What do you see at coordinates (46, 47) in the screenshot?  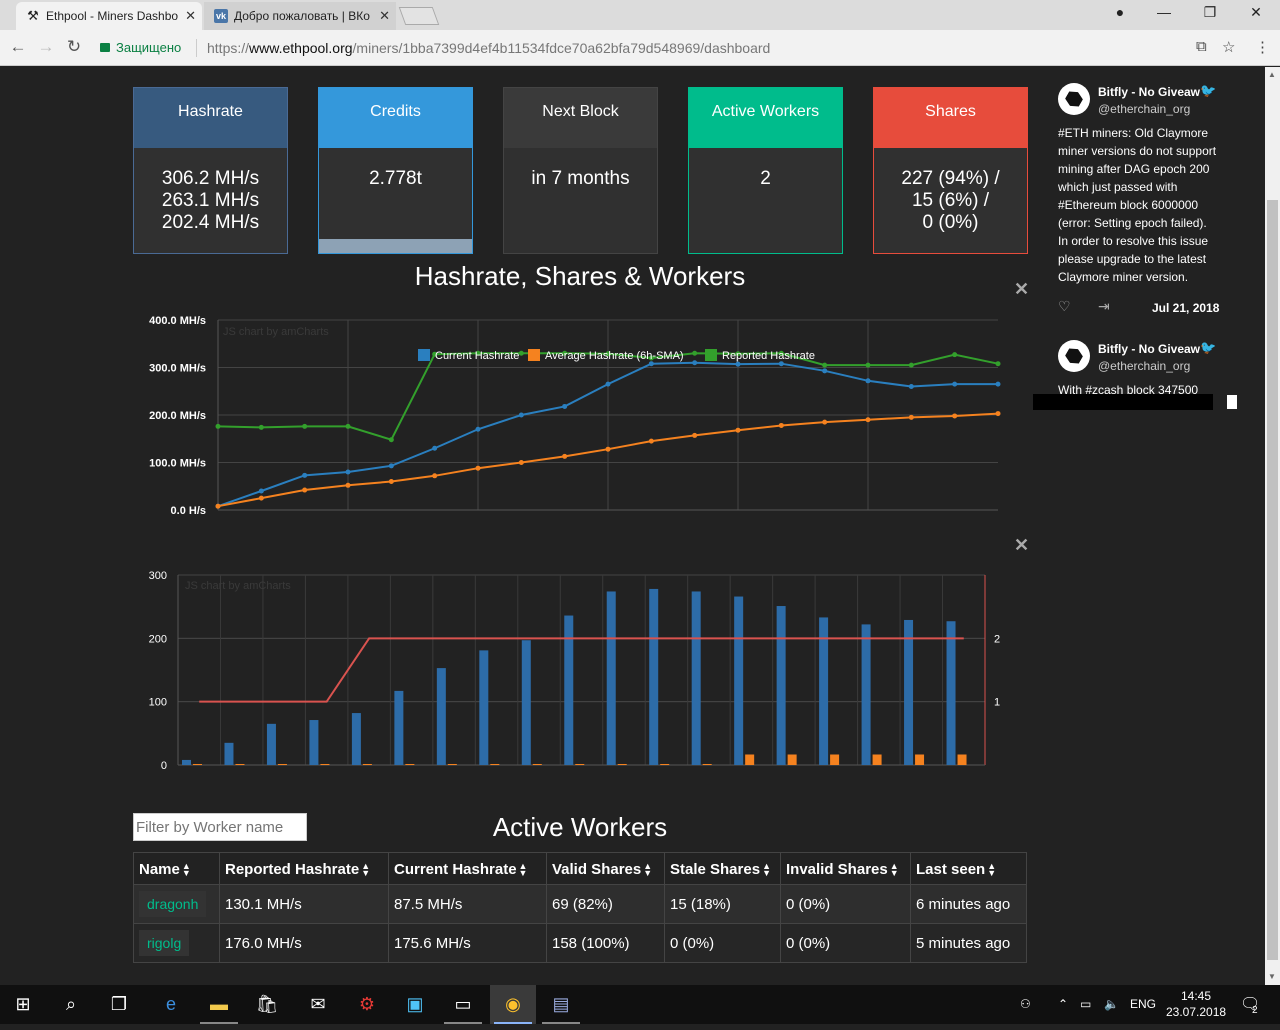 I see `forward-icon: →` at bounding box center [46, 47].